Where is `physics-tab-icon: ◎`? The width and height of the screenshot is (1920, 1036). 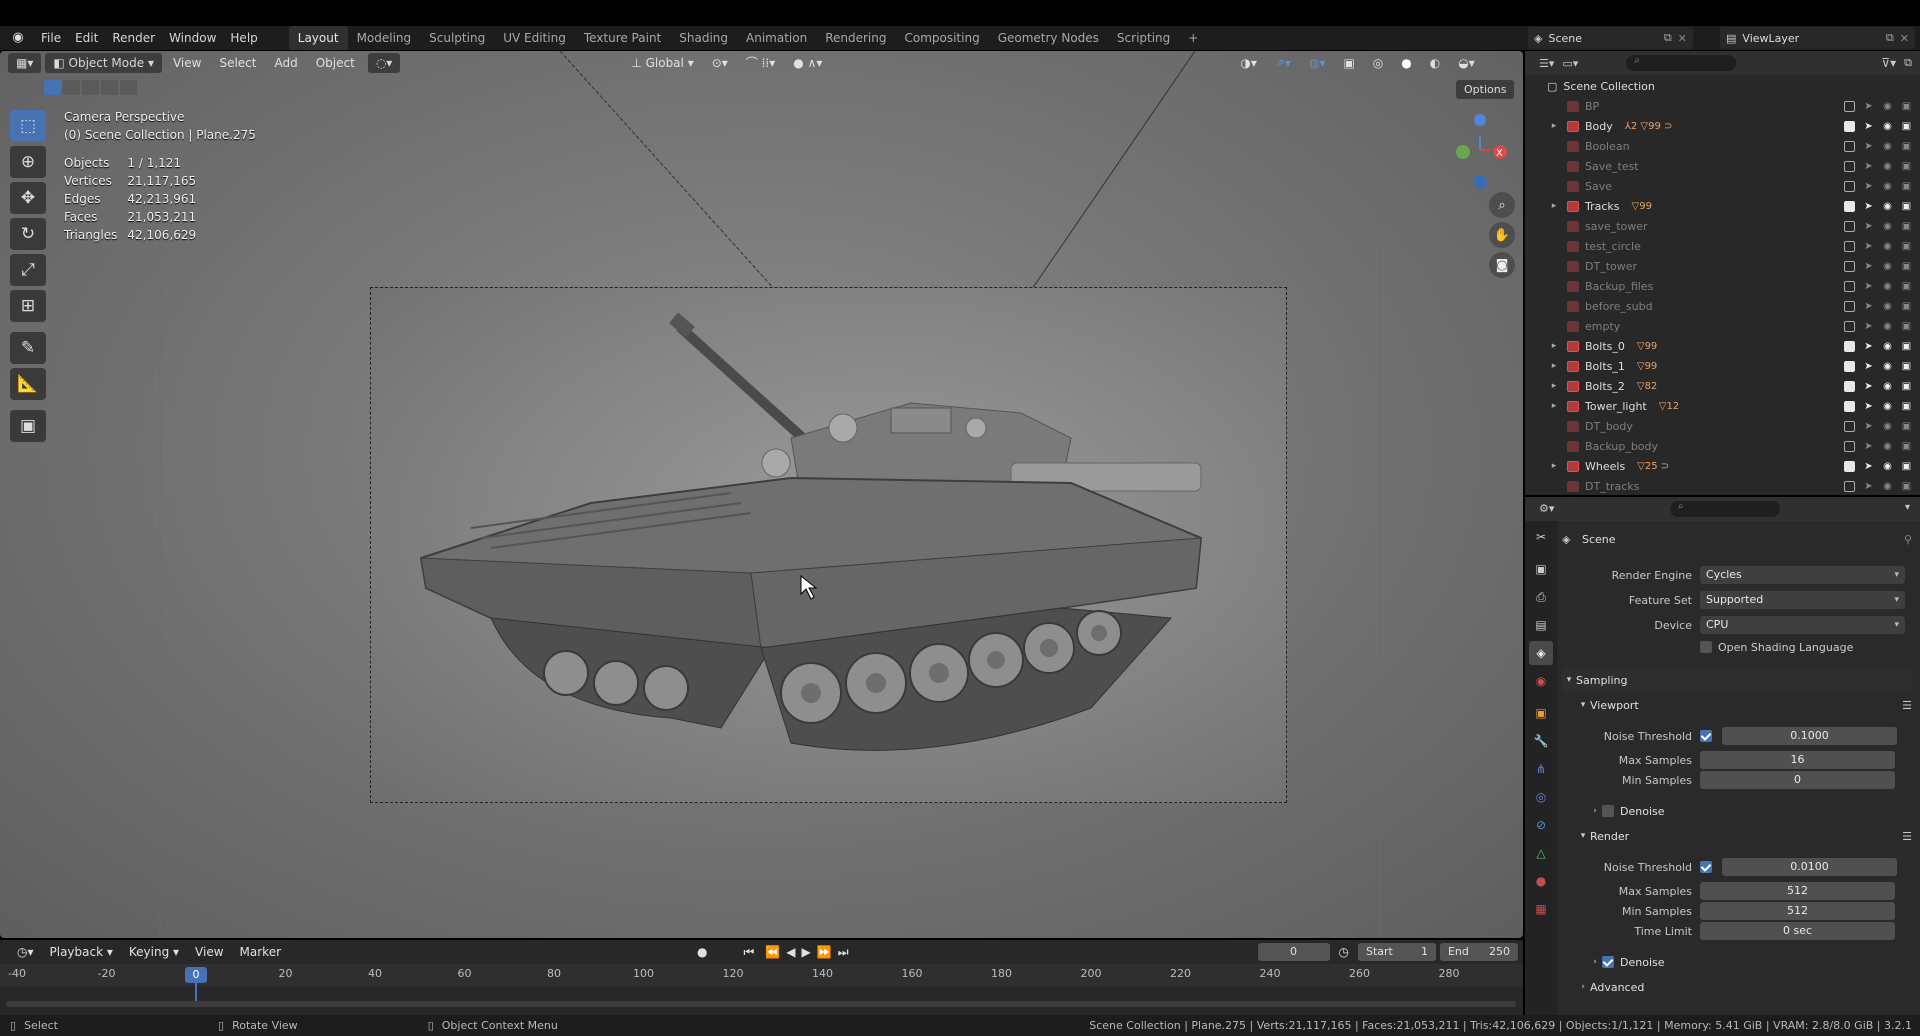 physics-tab-icon: ◎ is located at coordinates (1541, 797).